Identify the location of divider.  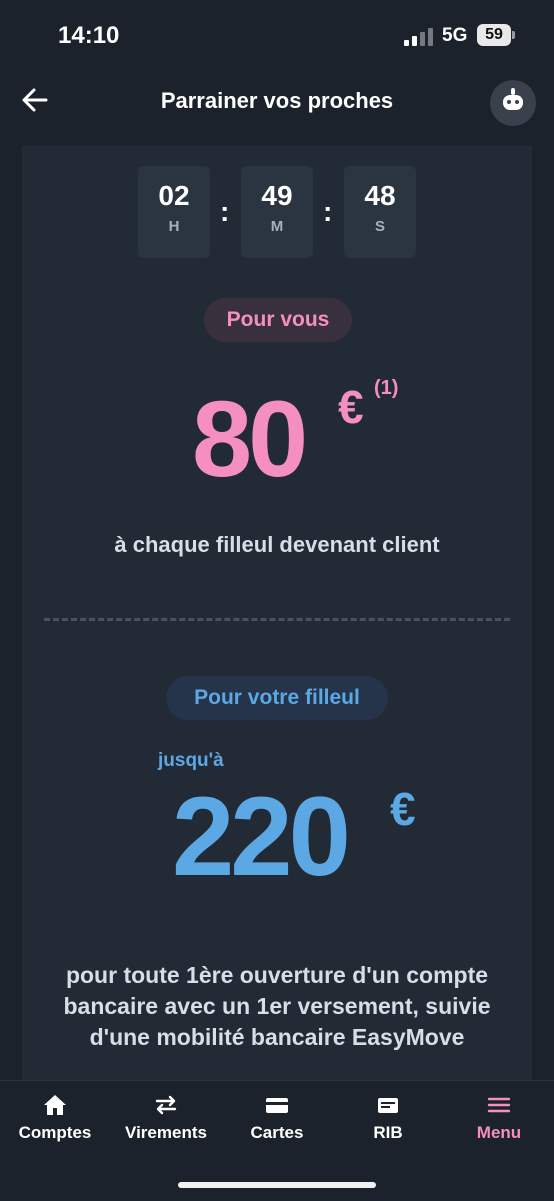
(277, 619).